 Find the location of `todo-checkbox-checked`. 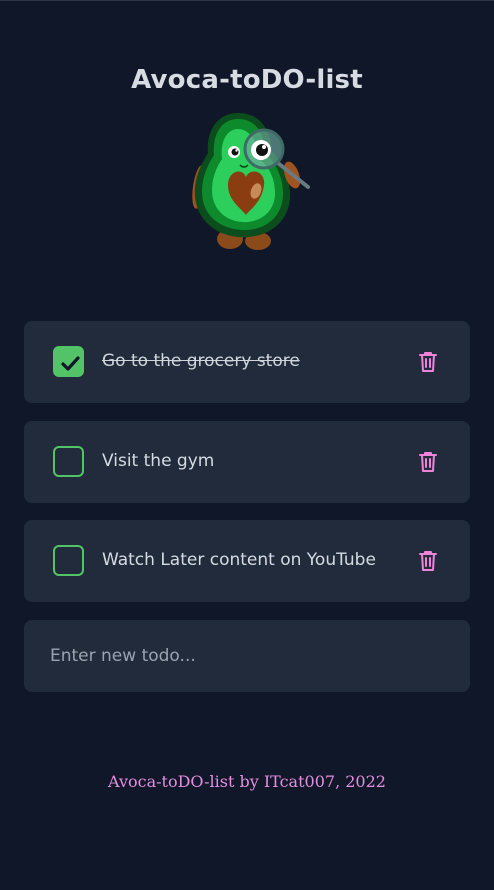

todo-checkbox-checked is located at coordinates (68, 361).